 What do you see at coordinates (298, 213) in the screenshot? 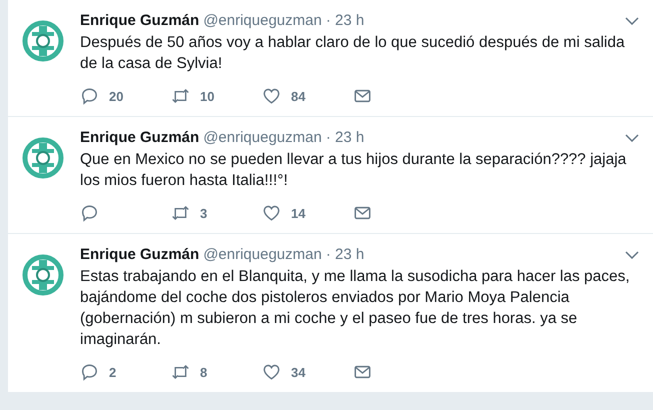
I see `action-count: 14` at bounding box center [298, 213].